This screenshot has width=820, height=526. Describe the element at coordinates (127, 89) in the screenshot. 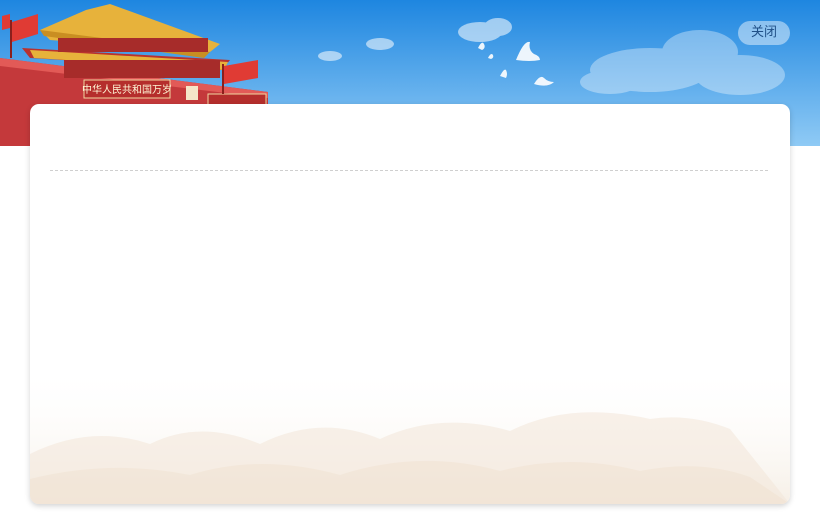

I see `banner-inscription: 中华人民共和国万岁` at that location.